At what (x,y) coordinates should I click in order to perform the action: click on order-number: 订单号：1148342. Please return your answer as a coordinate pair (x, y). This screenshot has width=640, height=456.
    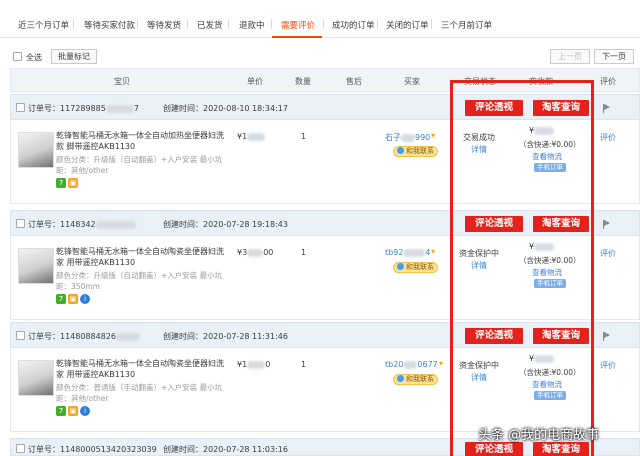
    Looking at the image, I should click on (82, 224).